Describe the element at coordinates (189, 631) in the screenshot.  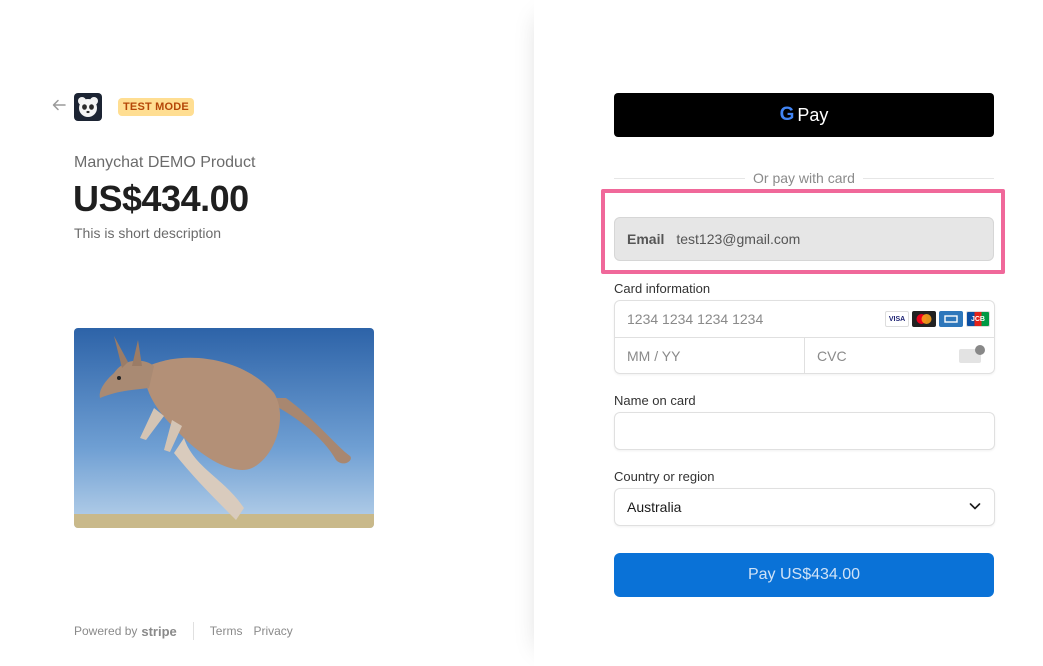
I see `page-footer: Powered by stripe Terms Privacy` at that location.